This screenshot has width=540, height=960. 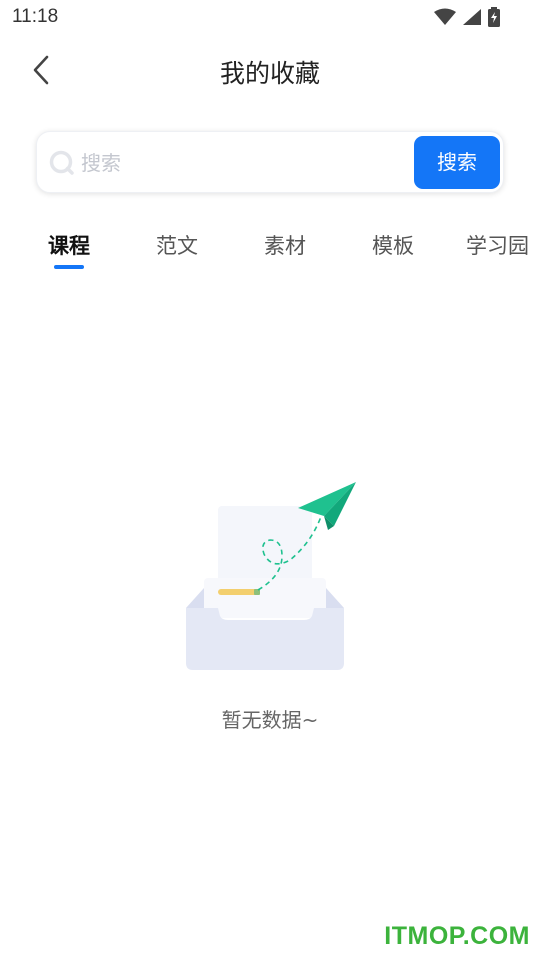 What do you see at coordinates (61, 162) in the screenshot?
I see `search-icon` at bounding box center [61, 162].